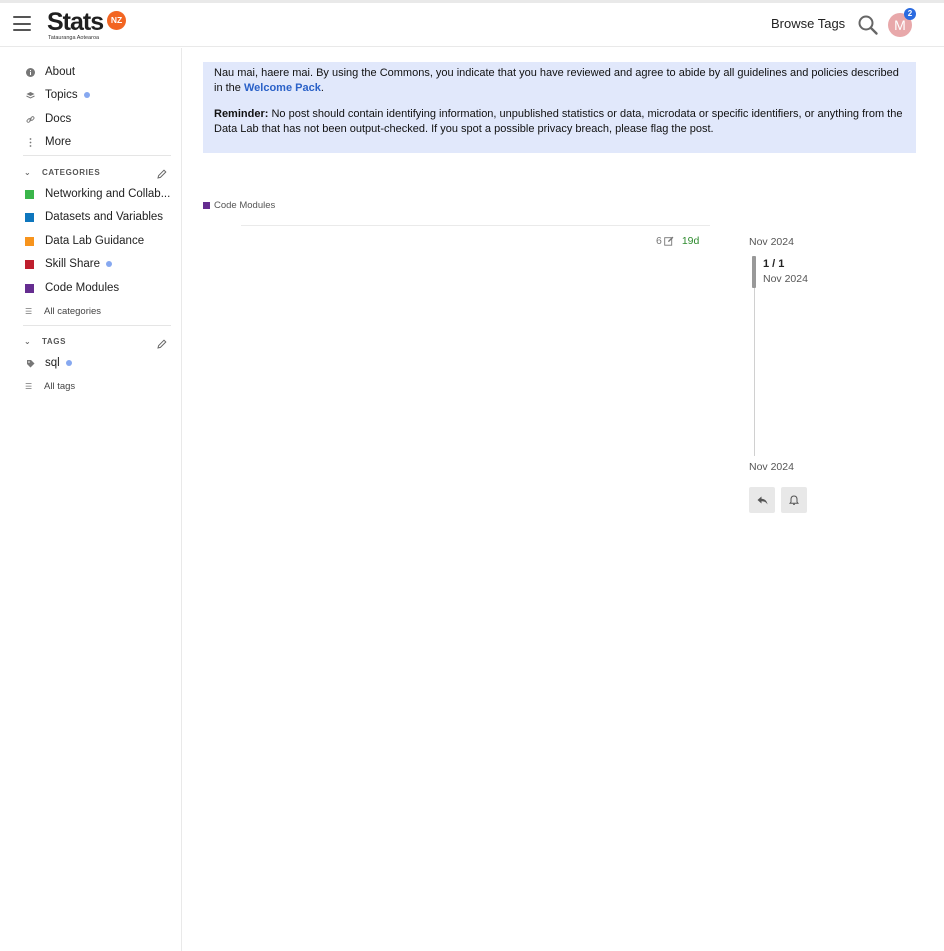 This screenshot has height=951, width=944. I want to click on all-categories-label: All categories, so click(73, 311).